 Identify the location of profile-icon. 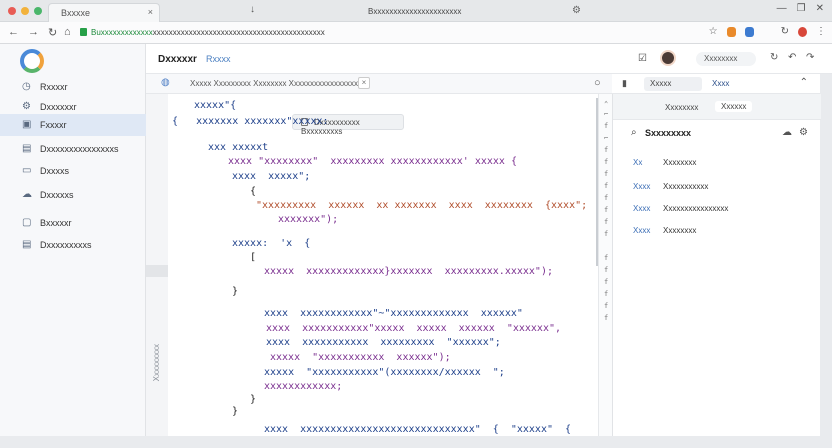
(802, 31).